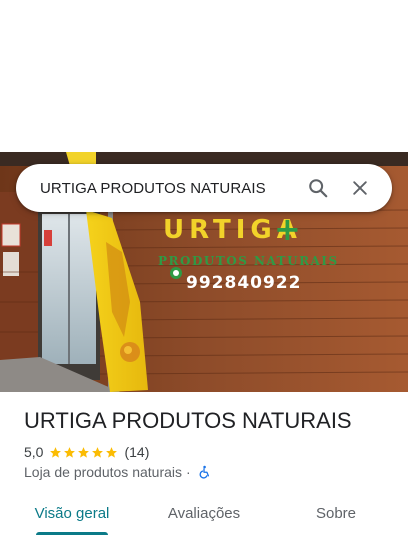 This screenshot has height=544, width=408. What do you see at coordinates (204, 472) in the screenshot?
I see `wheelchair-icon` at bounding box center [204, 472].